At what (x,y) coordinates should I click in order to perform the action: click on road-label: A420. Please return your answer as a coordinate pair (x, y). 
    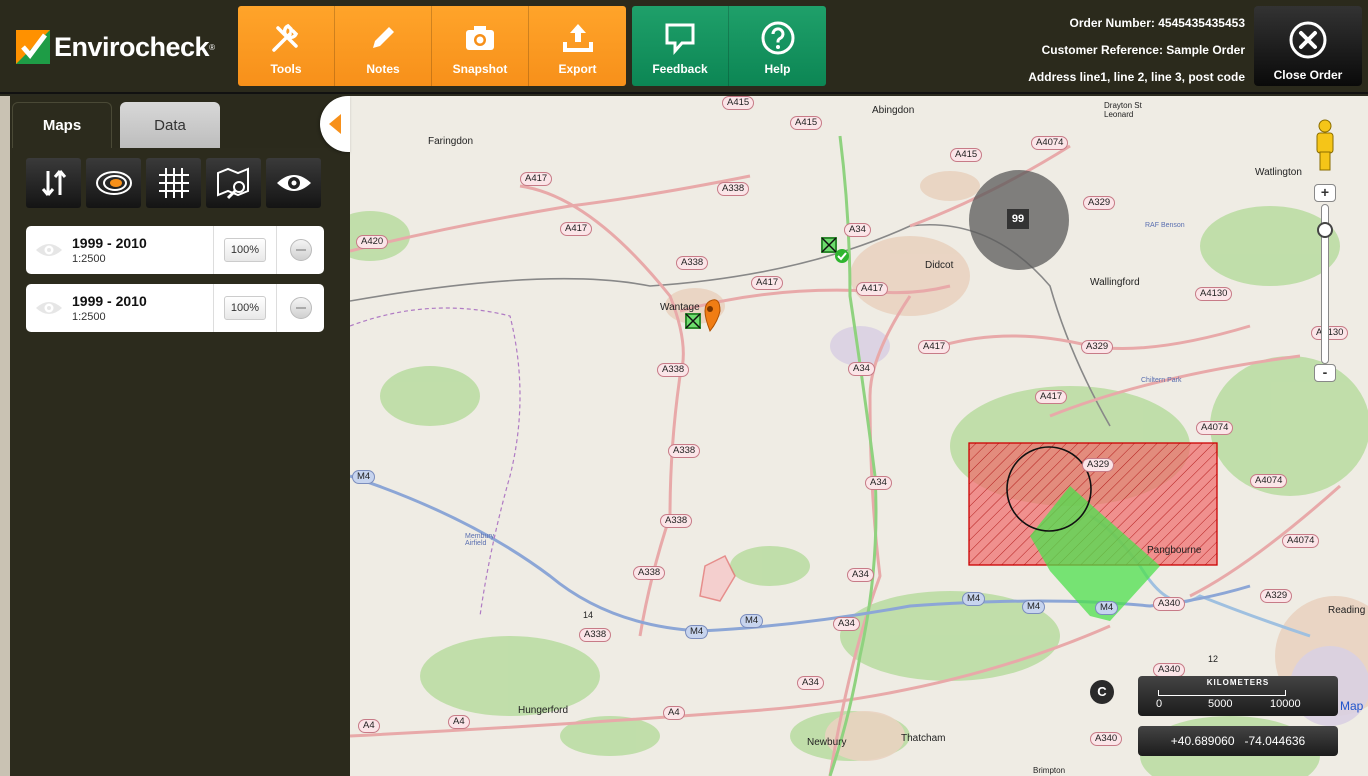
    Looking at the image, I should click on (372, 242).